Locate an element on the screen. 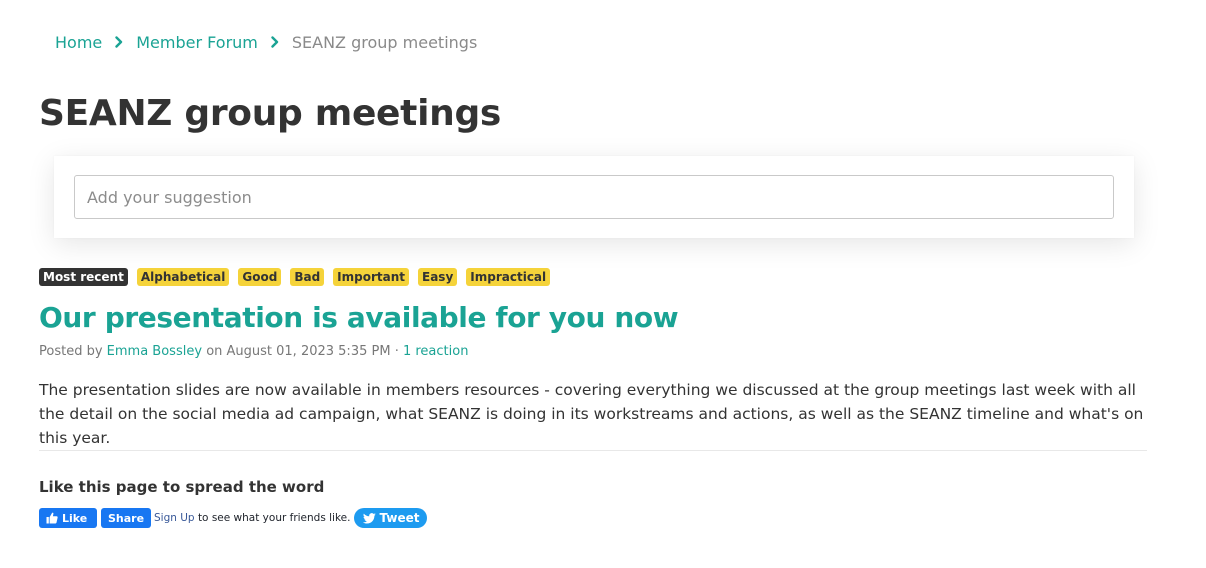  facebook-signup-text: Sign Up to see what your friends like. is located at coordinates (252, 518).